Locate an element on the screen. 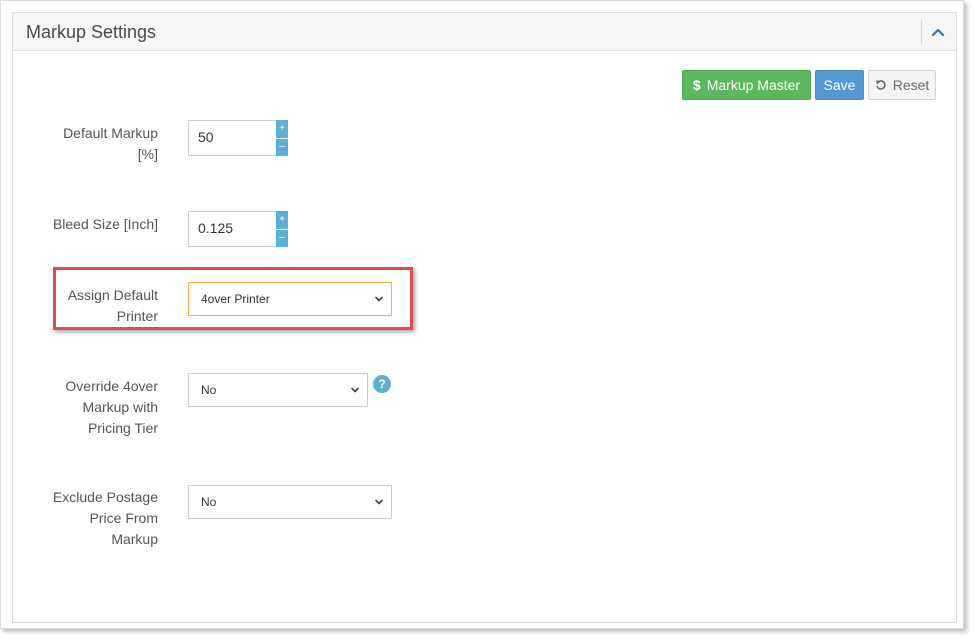 This screenshot has width=974, height=639. panel-header: Markup Settings is located at coordinates (484, 32).